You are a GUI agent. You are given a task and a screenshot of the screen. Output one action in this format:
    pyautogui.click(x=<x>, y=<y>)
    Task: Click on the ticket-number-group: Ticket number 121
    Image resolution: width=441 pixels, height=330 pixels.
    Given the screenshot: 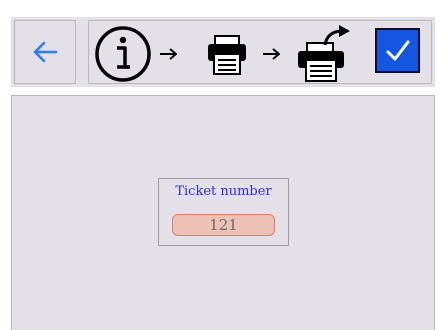 What is the action you would take?
    pyautogui.click(x=223, y=212)
    